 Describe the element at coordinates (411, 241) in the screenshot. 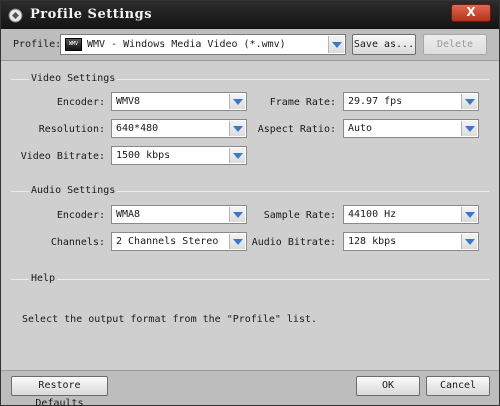

I see `audio-bitrate-dropdown: 128 kbps` at that location.